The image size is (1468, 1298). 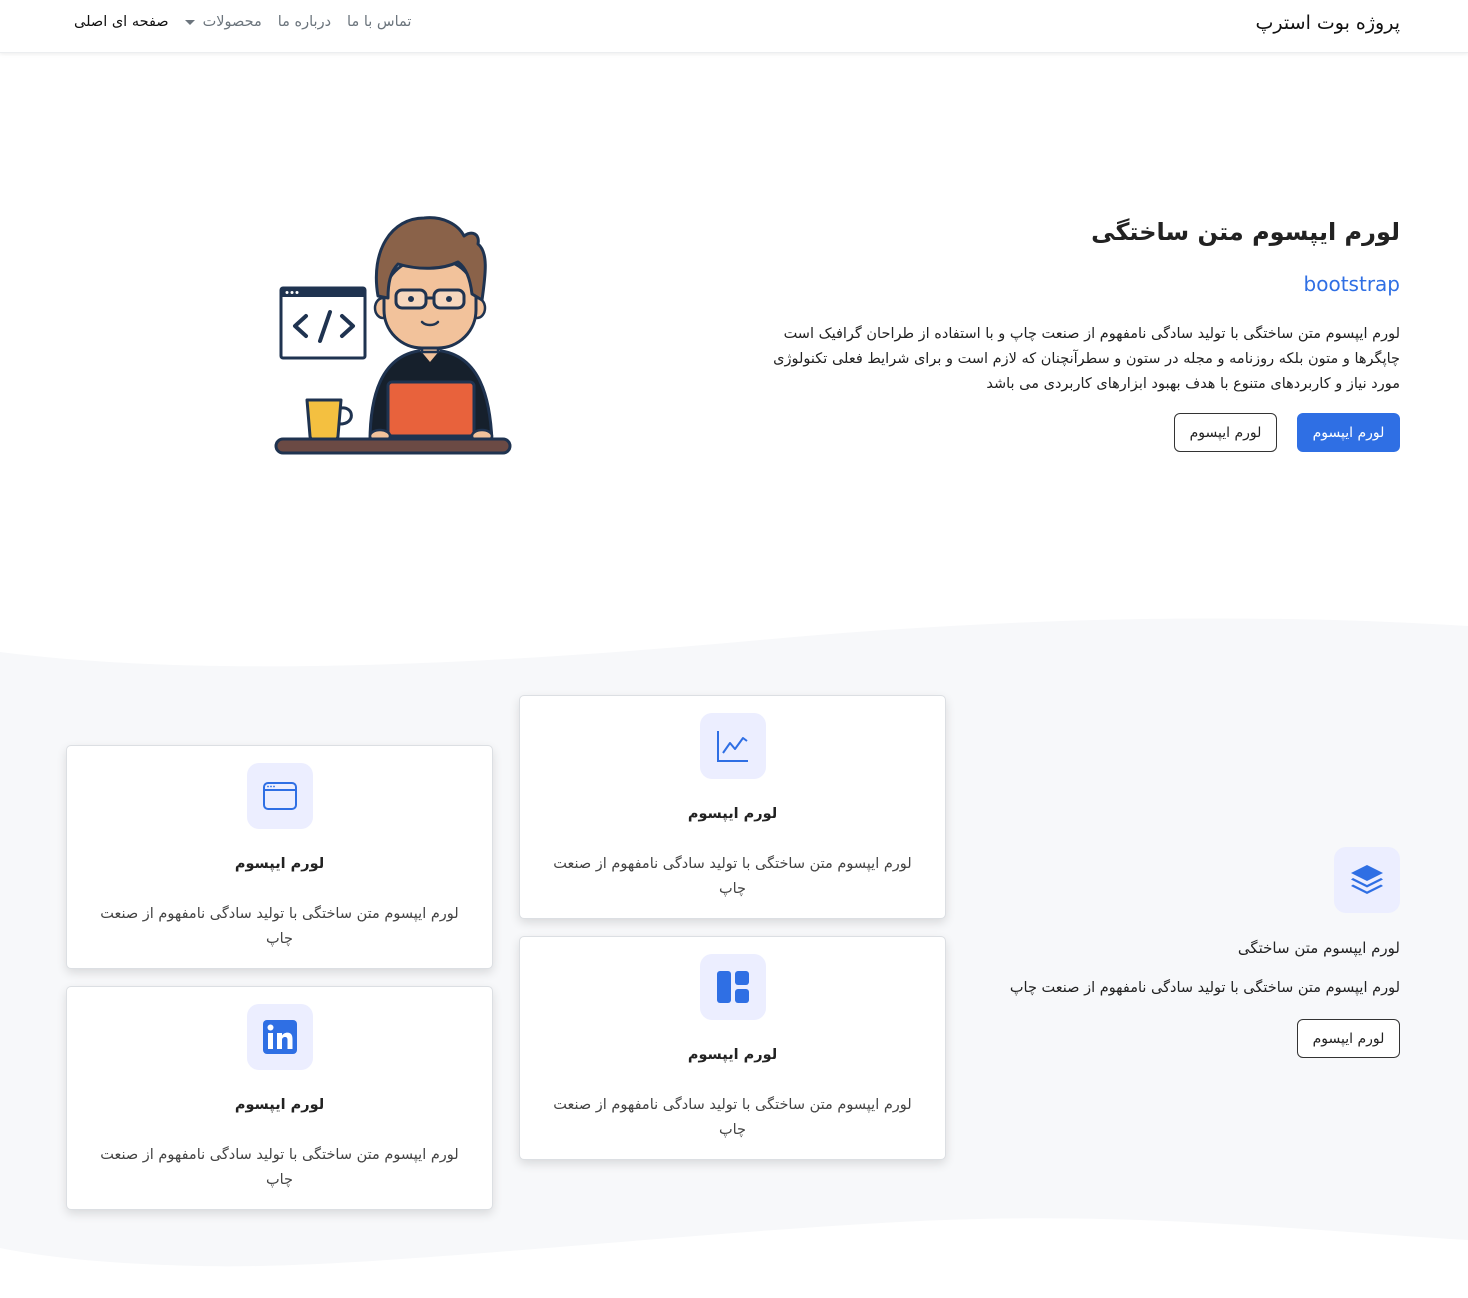 I want to click on hero-title: لورم ایپسوم متن ساختگی, so click(x=1245, y=232).